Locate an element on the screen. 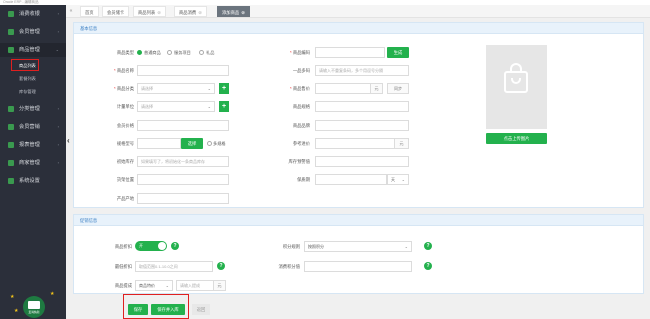 Image resolution: width=650 pixels, height=319 pixels. barcode-input: 请输入不重复条码，多个用逗号分隔 is located at coordinates (362, 70).